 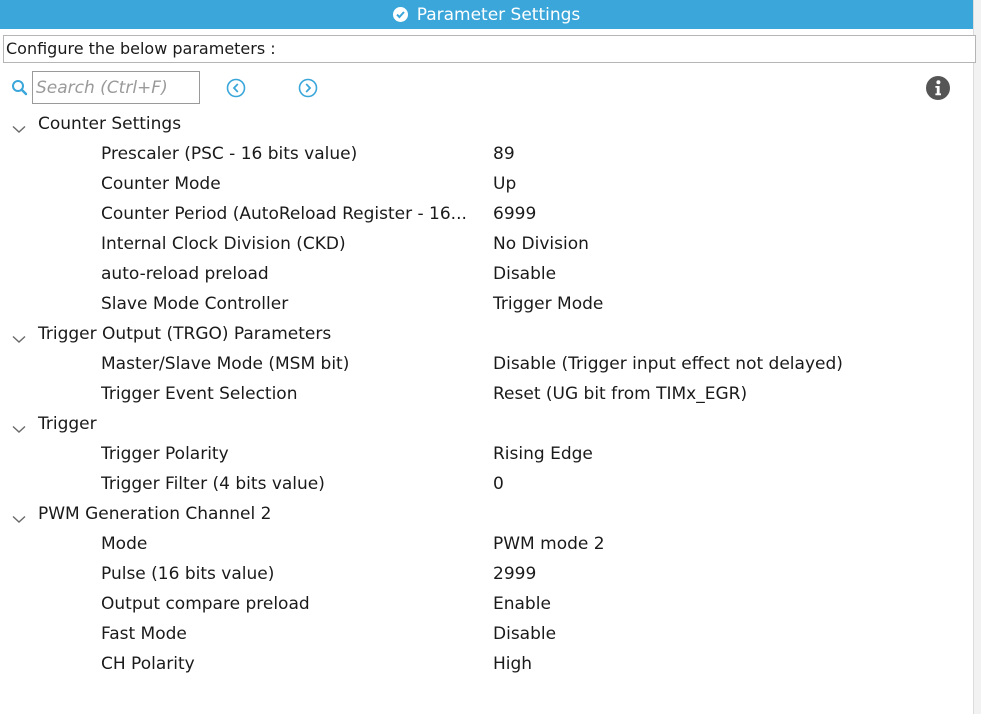 I want to click on search-icon, so click(x=20, y=90).